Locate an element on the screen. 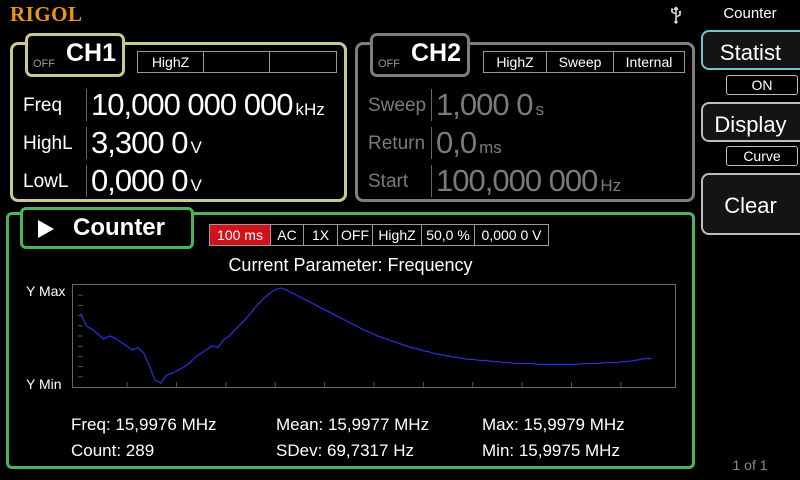 This screenshot has height=480, width=800. stat-max: Max: 15,9979 MHz is located at coordinates (553, 424).